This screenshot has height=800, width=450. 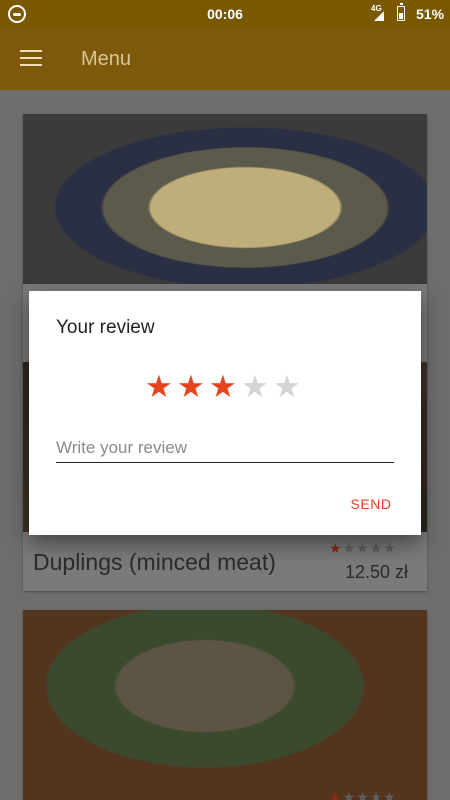 What do you see at coordinates (106, 59) in the screenshot?
I see `page-title: Menu` at bounding box center [106, 59].